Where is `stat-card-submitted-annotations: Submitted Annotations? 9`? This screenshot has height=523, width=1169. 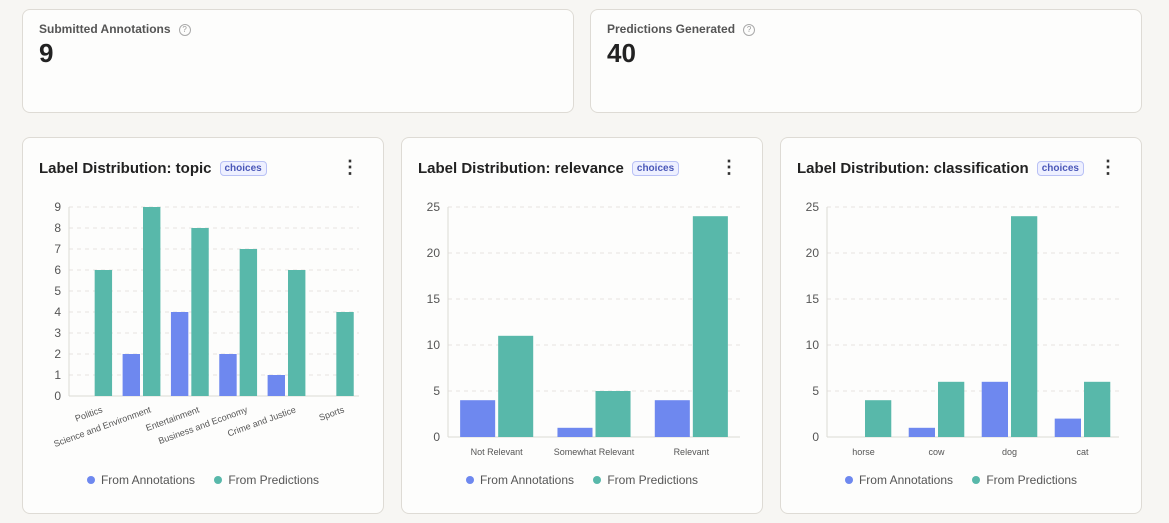
stat-card-submitted-annotations: Submitted Annotations? 9 is located at coordinates (298, 61).